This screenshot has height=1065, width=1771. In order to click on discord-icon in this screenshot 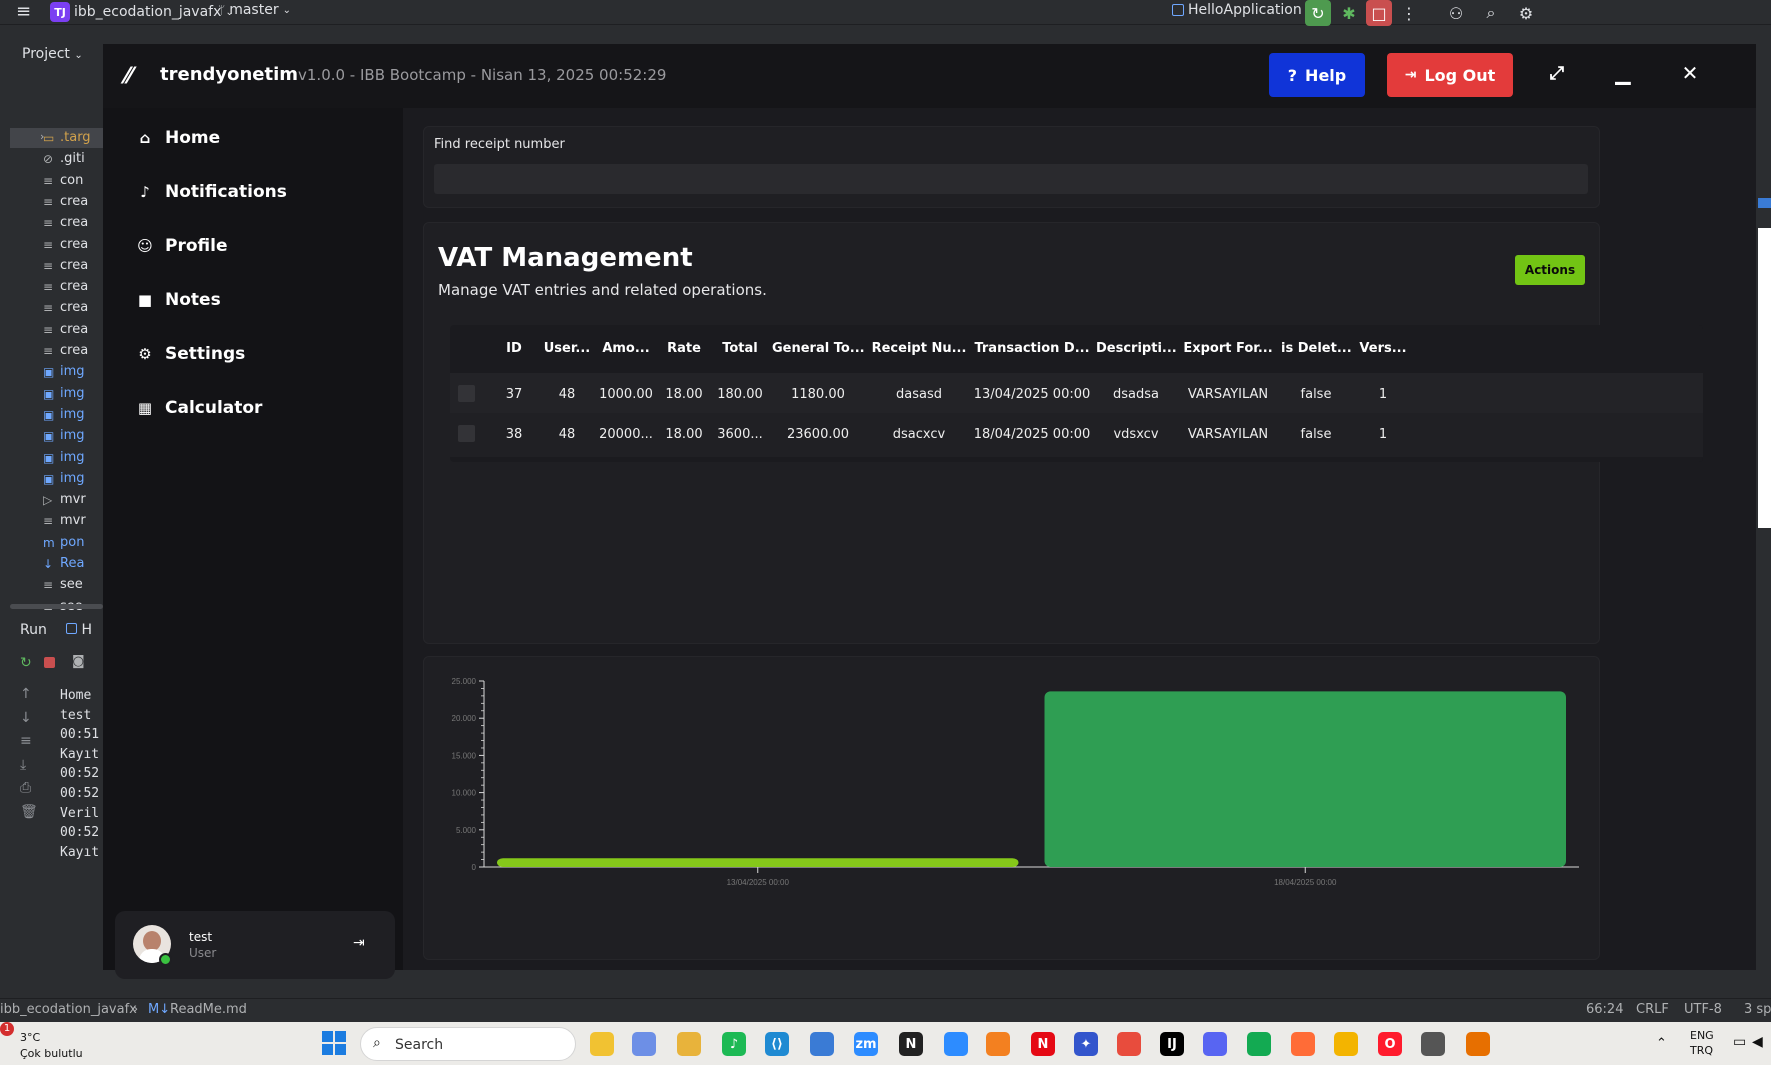, I will do `click(1215, 1044)`.